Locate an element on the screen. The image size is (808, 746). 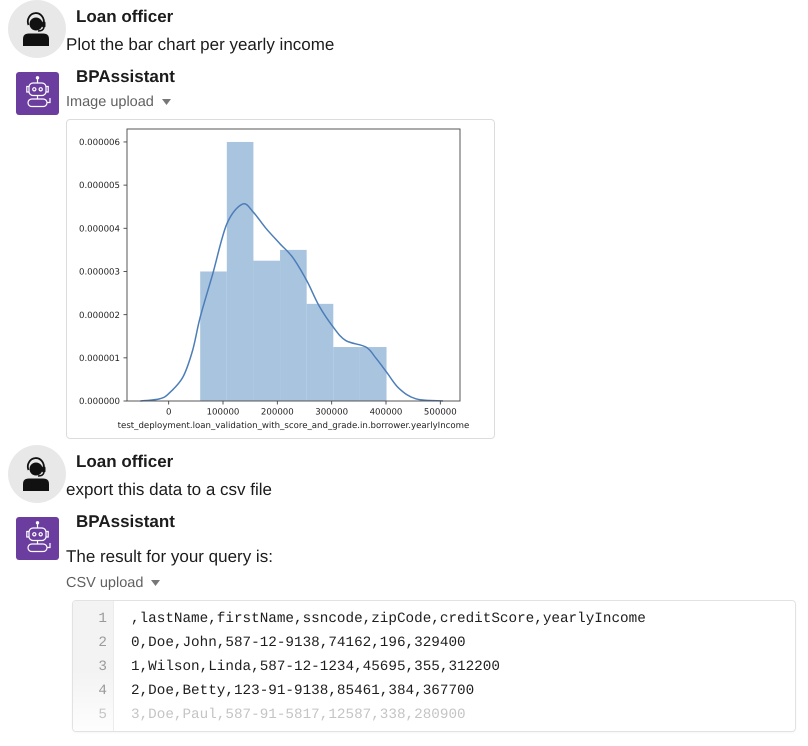
x-tick-label: 0 is located at coordinates (169, 413).